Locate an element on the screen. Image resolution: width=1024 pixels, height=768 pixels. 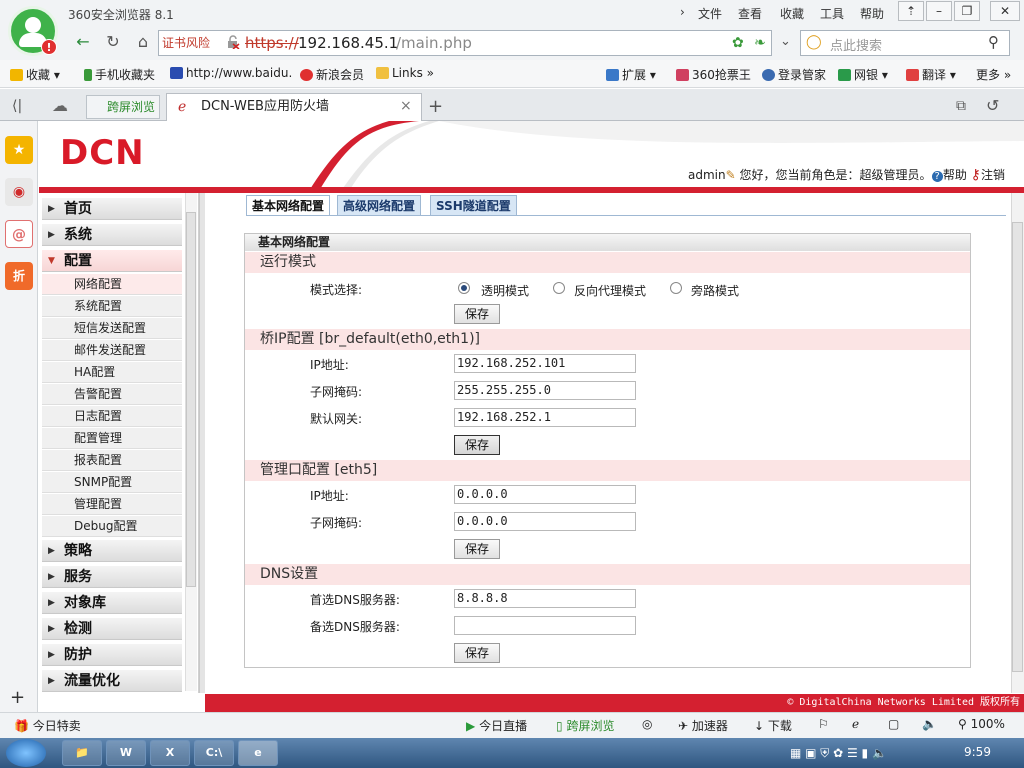
nav-config: ▼ 配置 is located at coordinates (112, 261).